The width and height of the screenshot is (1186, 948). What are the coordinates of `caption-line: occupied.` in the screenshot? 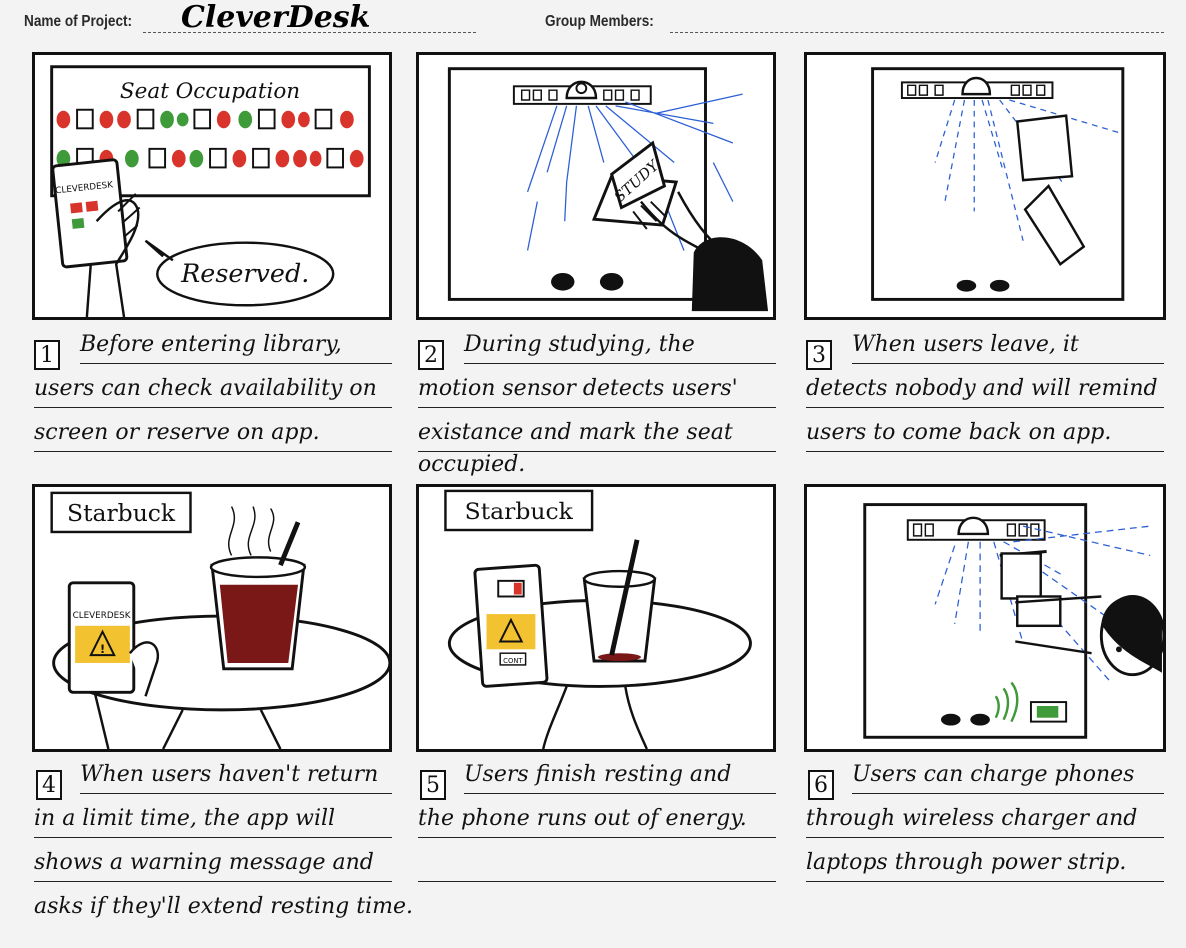 It's located at (472, 464).